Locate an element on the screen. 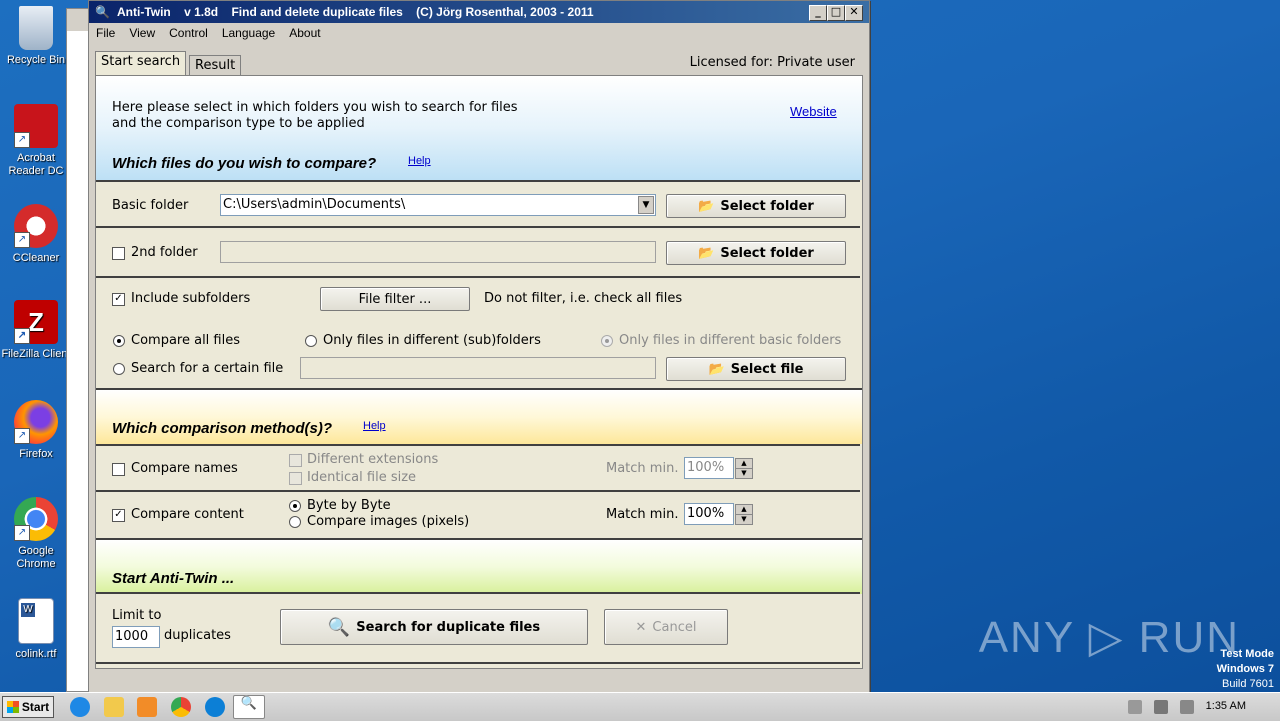 The image size is (1280, 721). desktop-icon-filezilla: Z ↗ FileZilla Client is located at coordinates (36, 330).